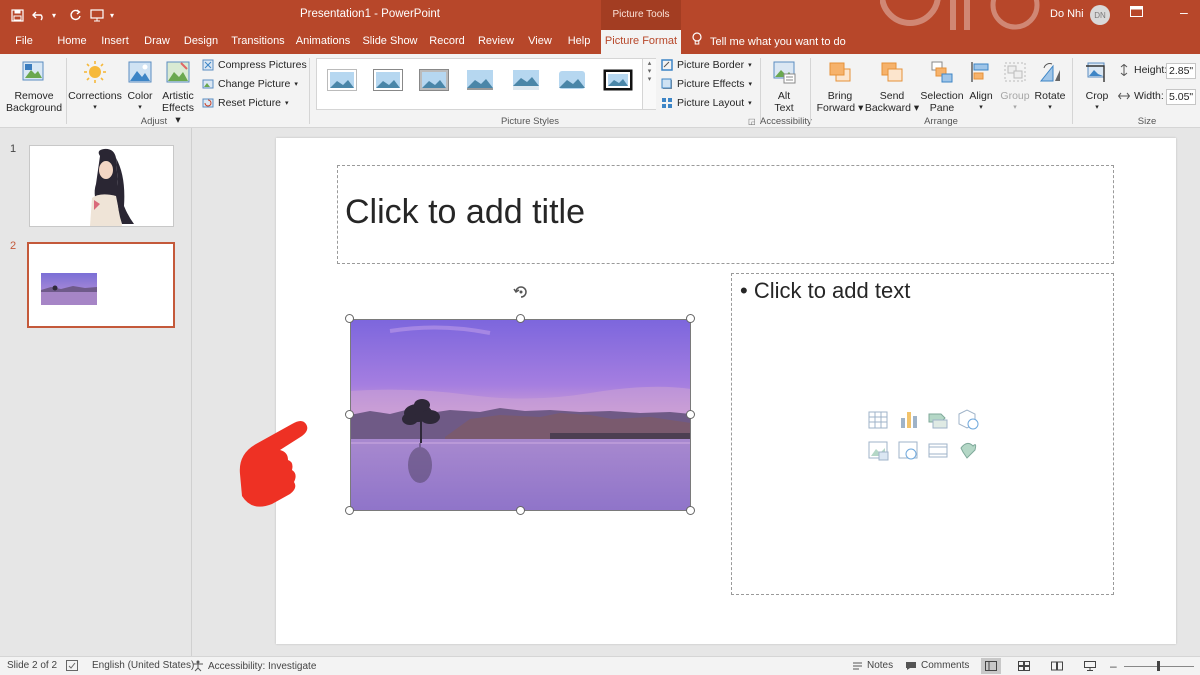  I want to click on customize-qat-icon: ▾, so click(115, 15).